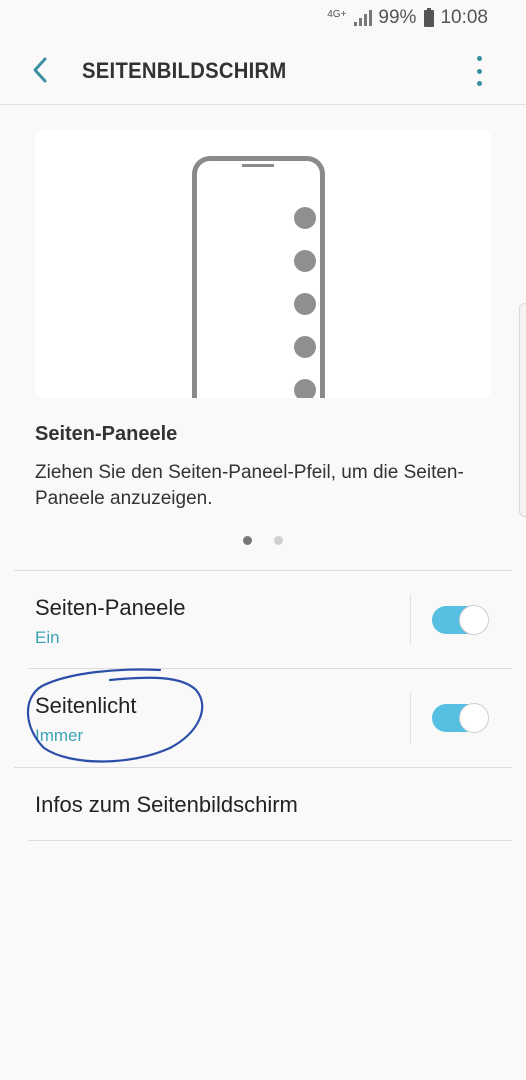  I want to click on phone-illustration, so click(258, 277).